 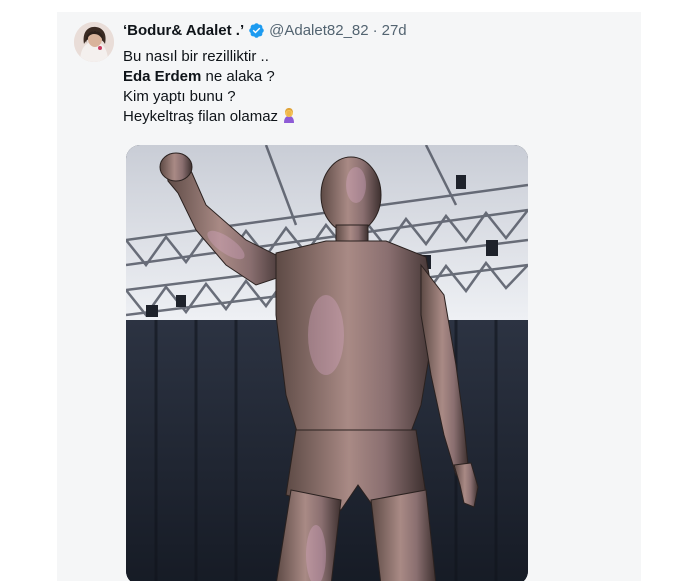 I want to click on tweet-line-1: Bu nasıl bir rezilliktir .., so click(x=210, y=57).